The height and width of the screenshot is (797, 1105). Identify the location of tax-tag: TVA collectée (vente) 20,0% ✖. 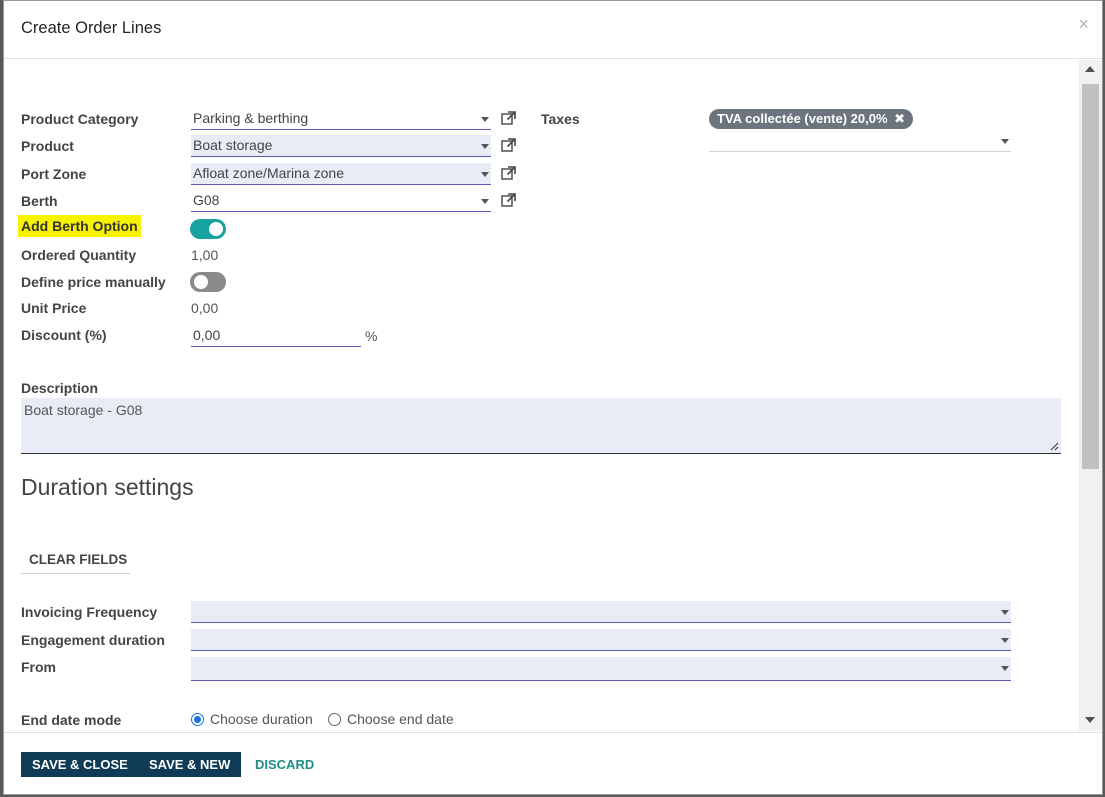
(811, 119).